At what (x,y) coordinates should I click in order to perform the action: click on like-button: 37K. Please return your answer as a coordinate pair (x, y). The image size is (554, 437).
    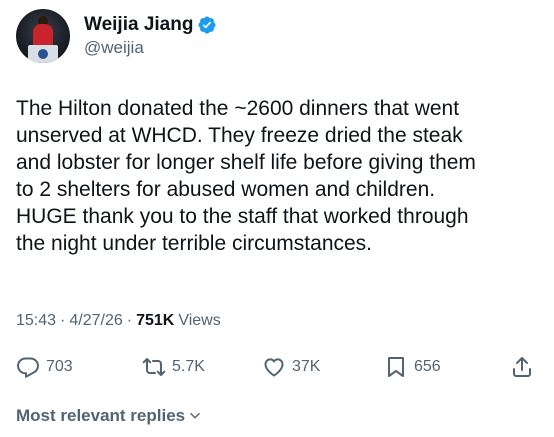
    Looking at the image, I should click on (291, 367).